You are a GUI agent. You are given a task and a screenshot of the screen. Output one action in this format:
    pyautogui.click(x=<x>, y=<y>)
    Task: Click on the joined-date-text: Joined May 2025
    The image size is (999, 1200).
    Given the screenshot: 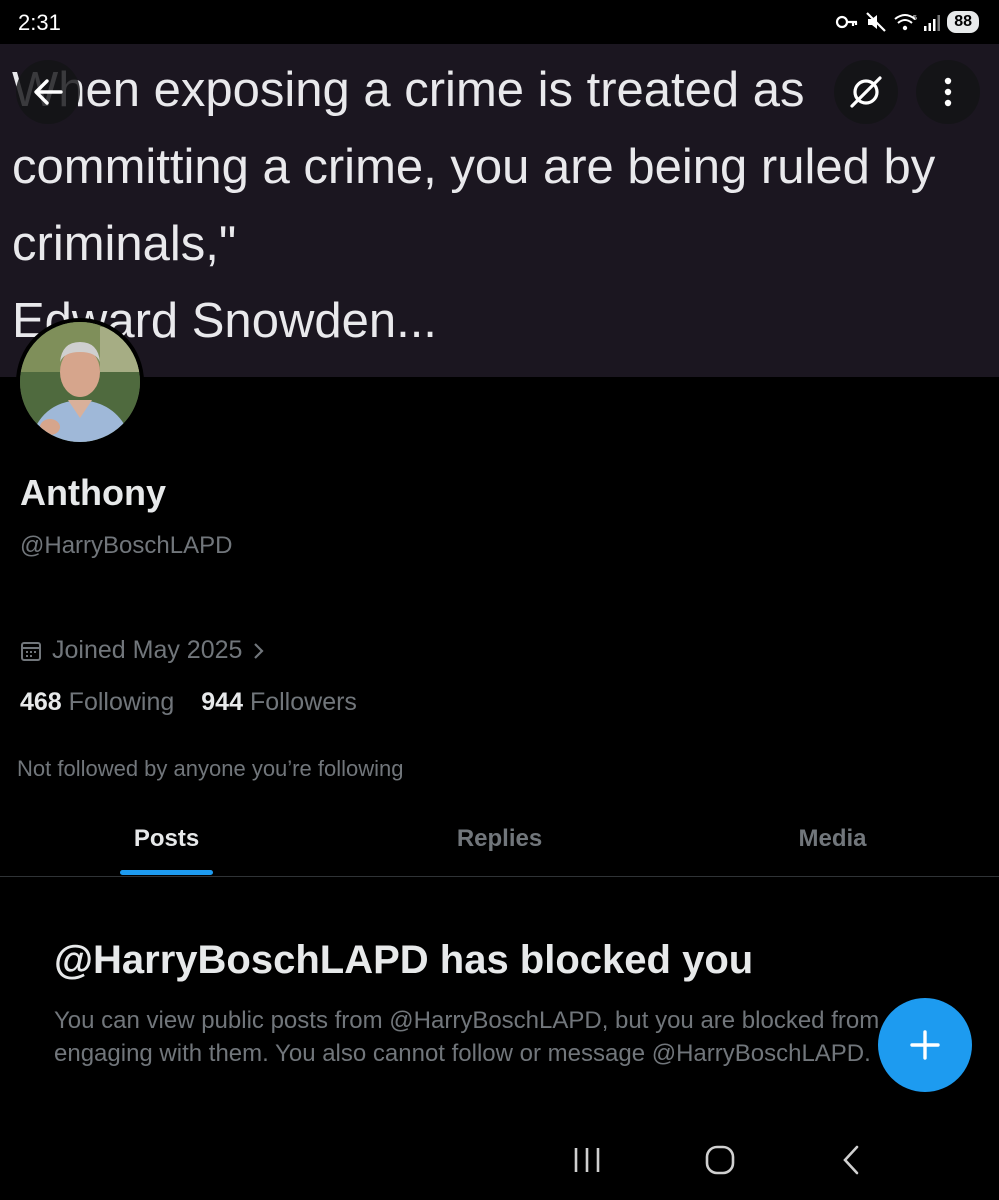 What is the action you would take?
    pyautogui.click(x=147, y=650)
    